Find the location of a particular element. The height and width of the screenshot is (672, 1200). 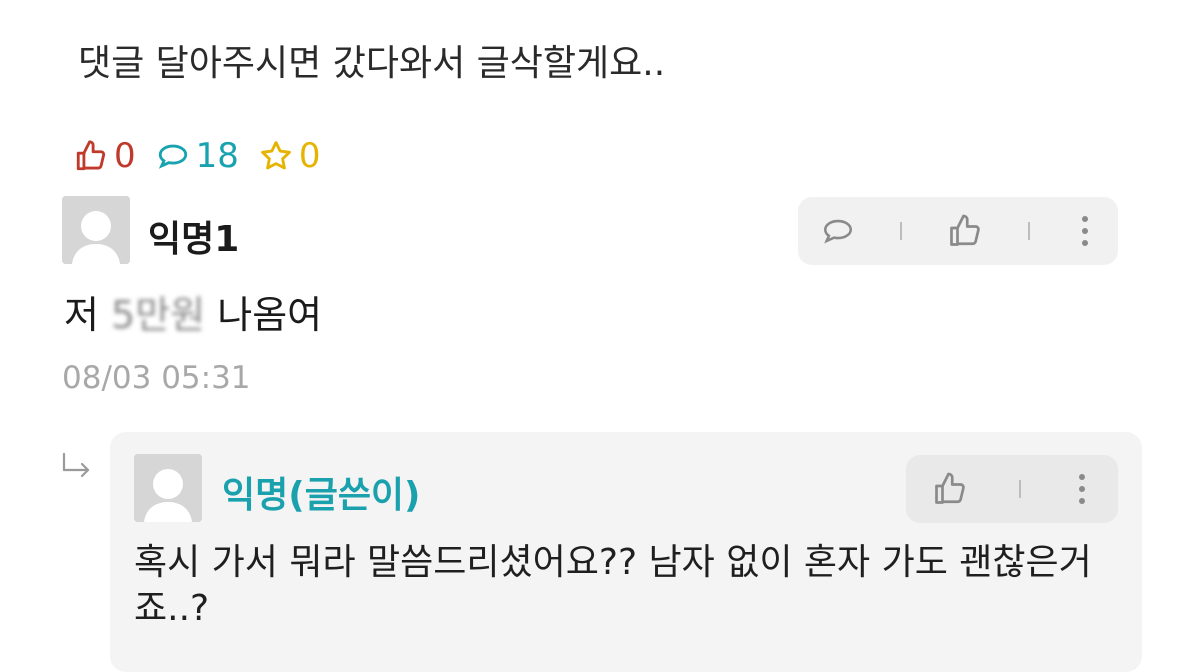

reply-author: 익명(글쓴이) is located at coordinates (321, 495).